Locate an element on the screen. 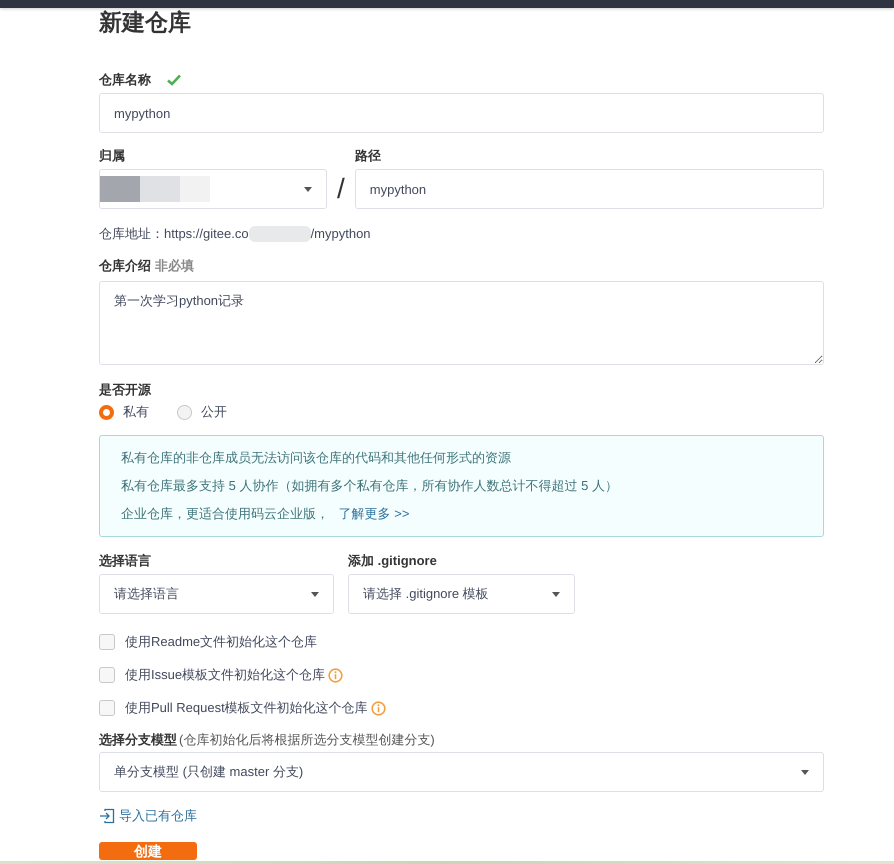 Image resolution: width=894 pixels, height=864 pixels. description-field: 第一次学习python记录 is located at coordinates (461, 323).